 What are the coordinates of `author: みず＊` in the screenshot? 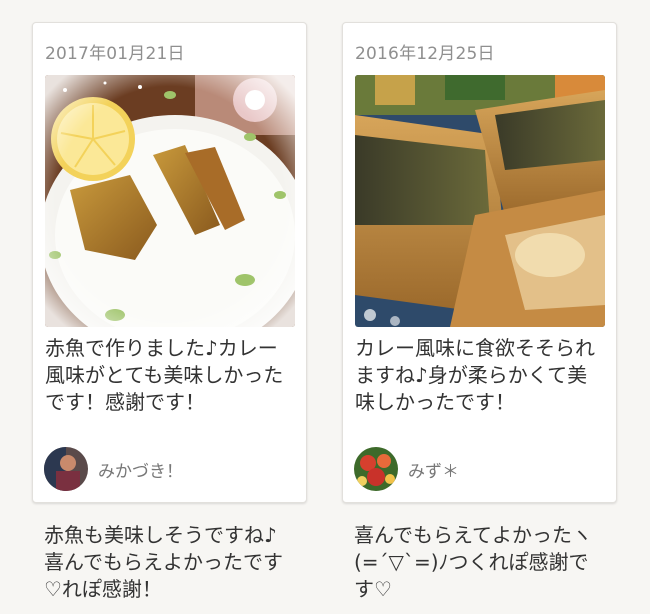 It's located at (406, 469).